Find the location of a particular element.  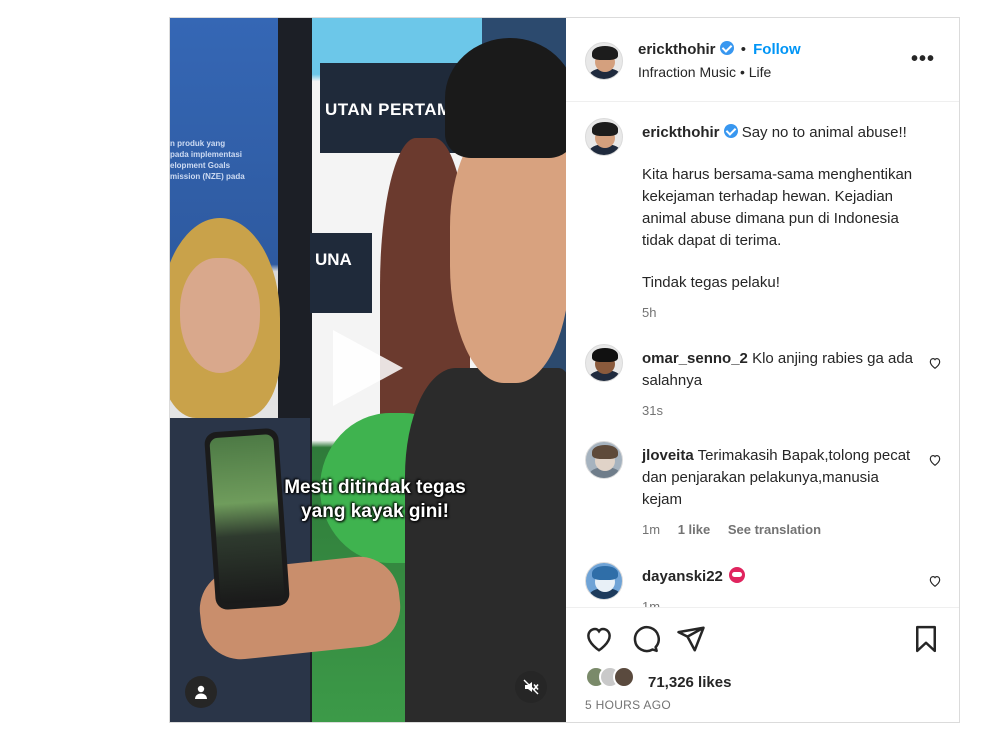

comment-meta: 31s is located at coordinates (780, 411).